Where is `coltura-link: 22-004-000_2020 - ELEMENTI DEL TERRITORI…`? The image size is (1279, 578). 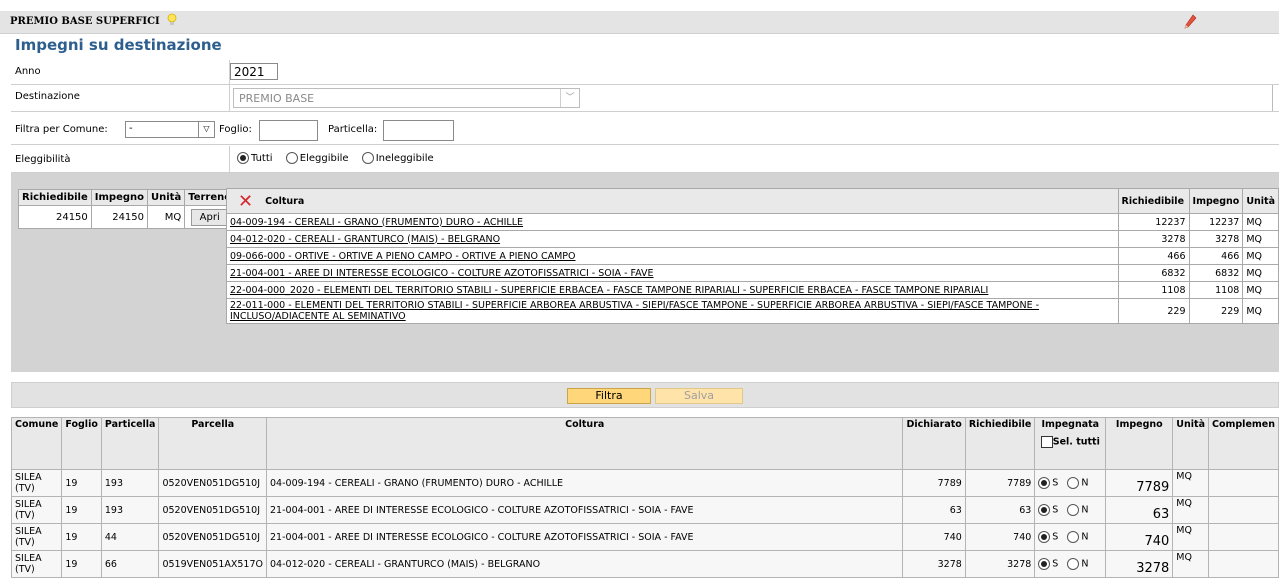
coltura-link: 22-004-000_2020 - ELEMENTI DEL TERRITORI… is located at coordinates (672, 290).